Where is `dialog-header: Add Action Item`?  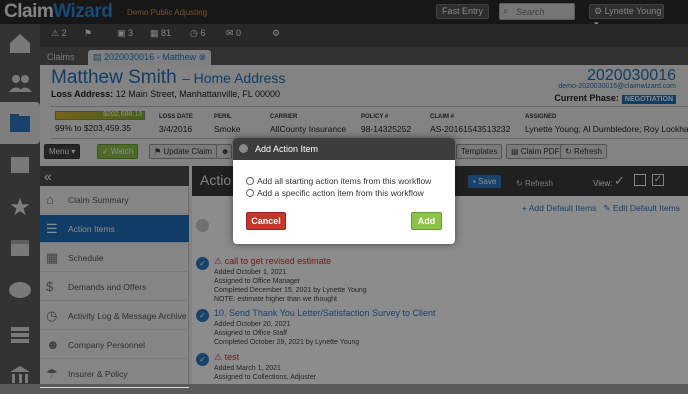 dialog-header: Add Action Item is located at coordinates (344, 149).